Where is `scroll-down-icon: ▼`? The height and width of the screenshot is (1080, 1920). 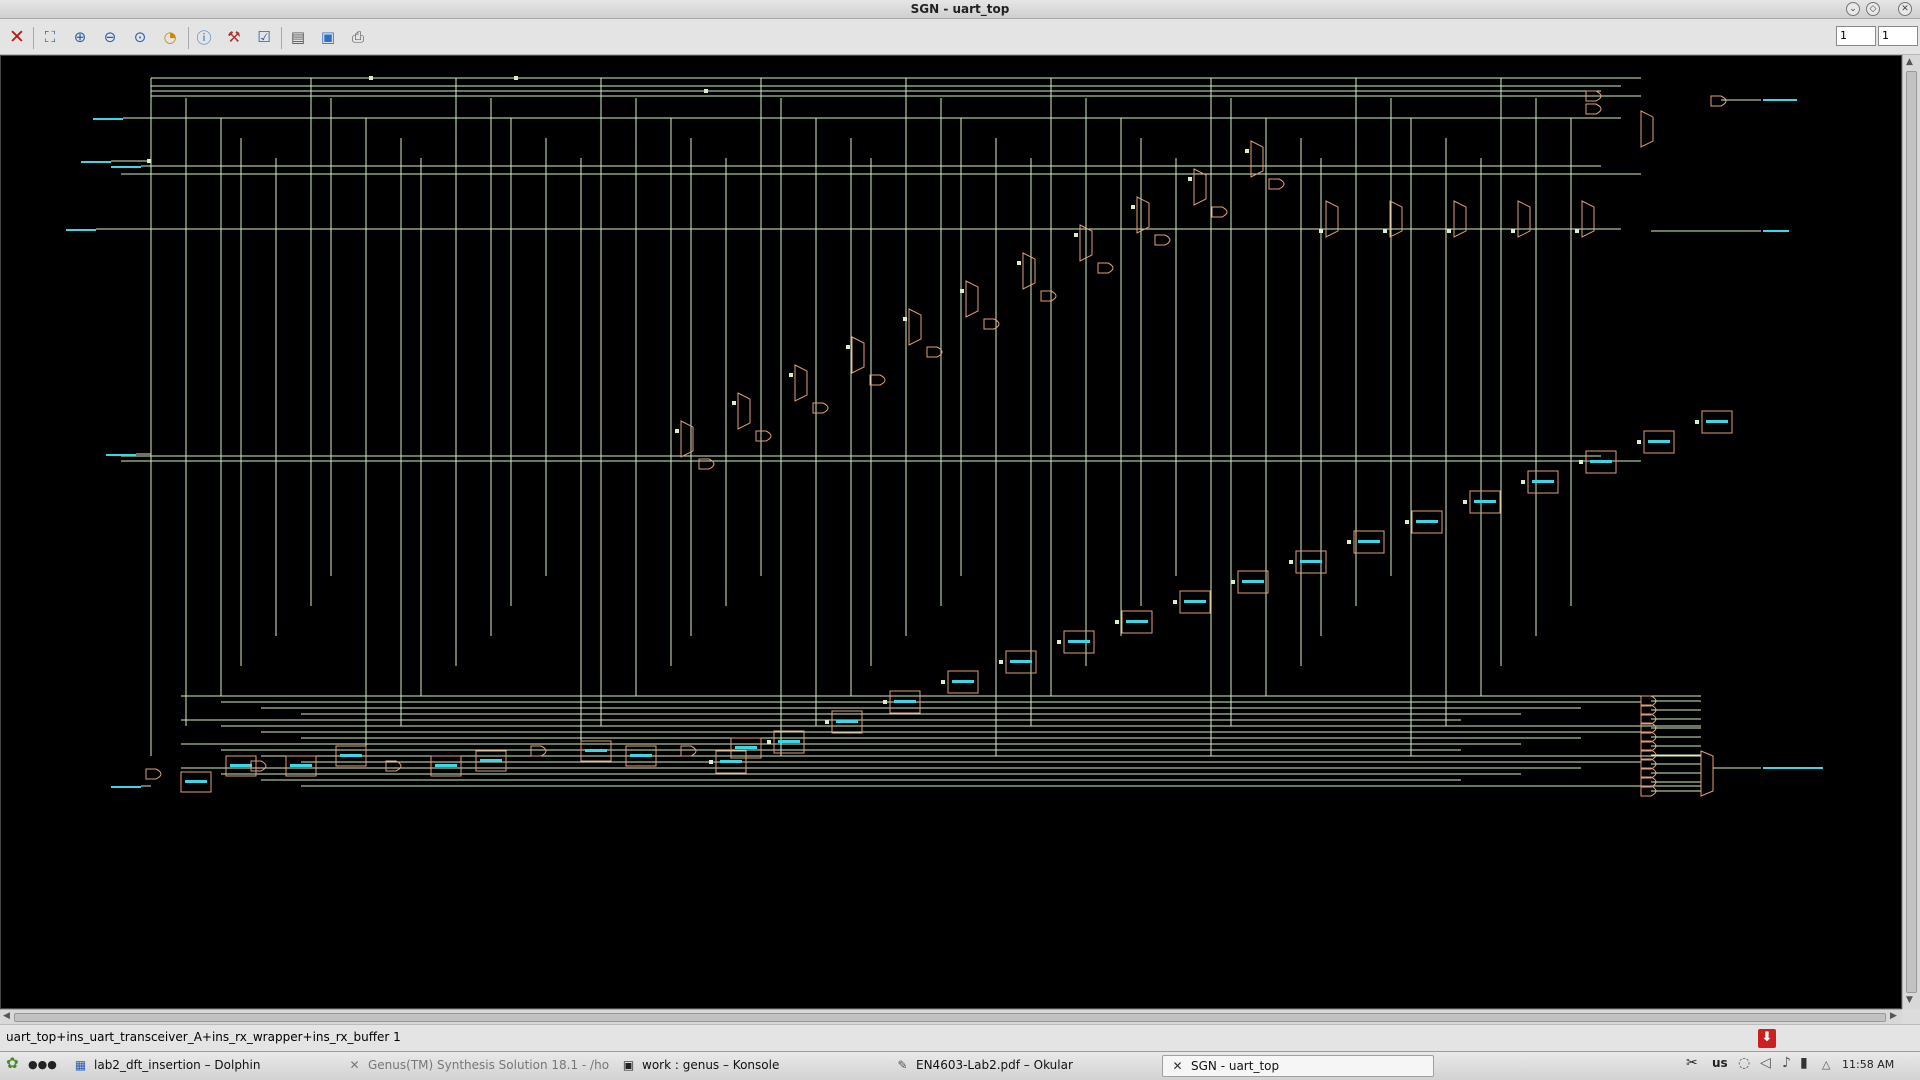
scroll-down-icon: ▼ is located at coordinates (1909, 1000).